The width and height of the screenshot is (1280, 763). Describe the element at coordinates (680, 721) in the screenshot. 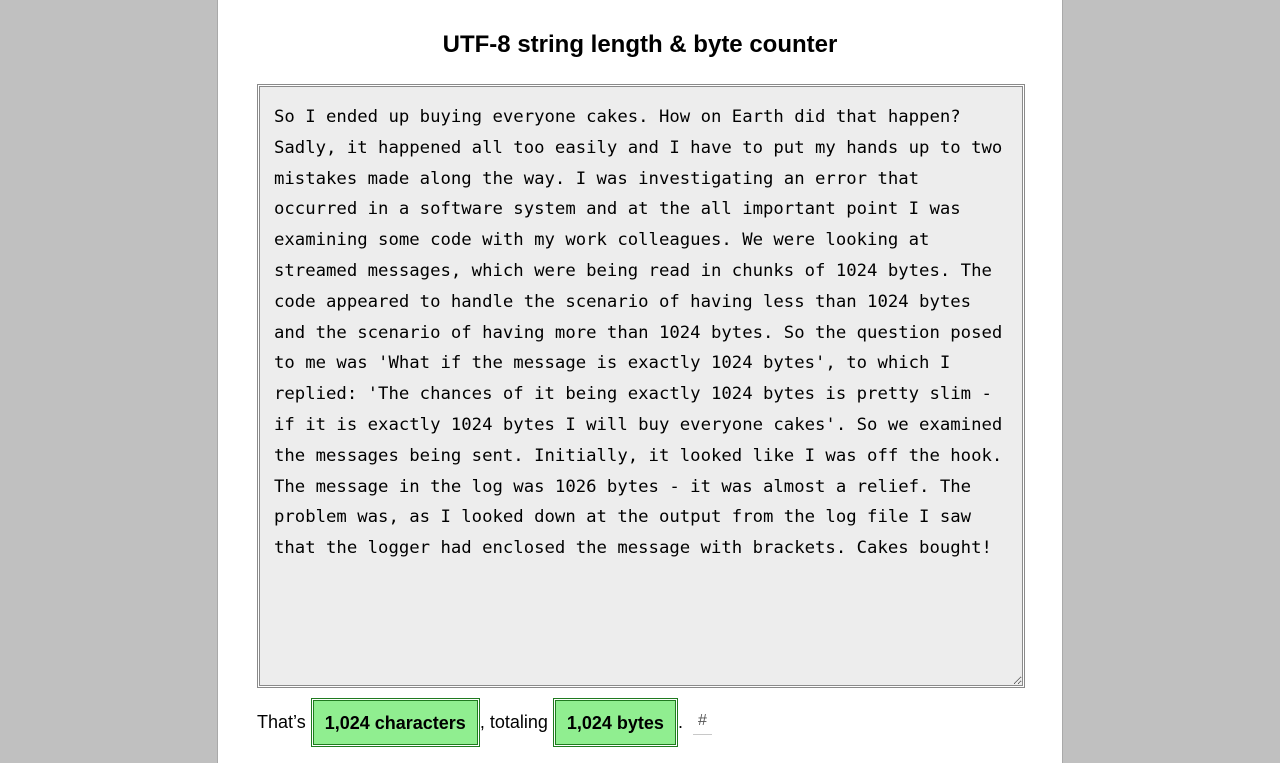

I see `summary-suffix: .` at that location.